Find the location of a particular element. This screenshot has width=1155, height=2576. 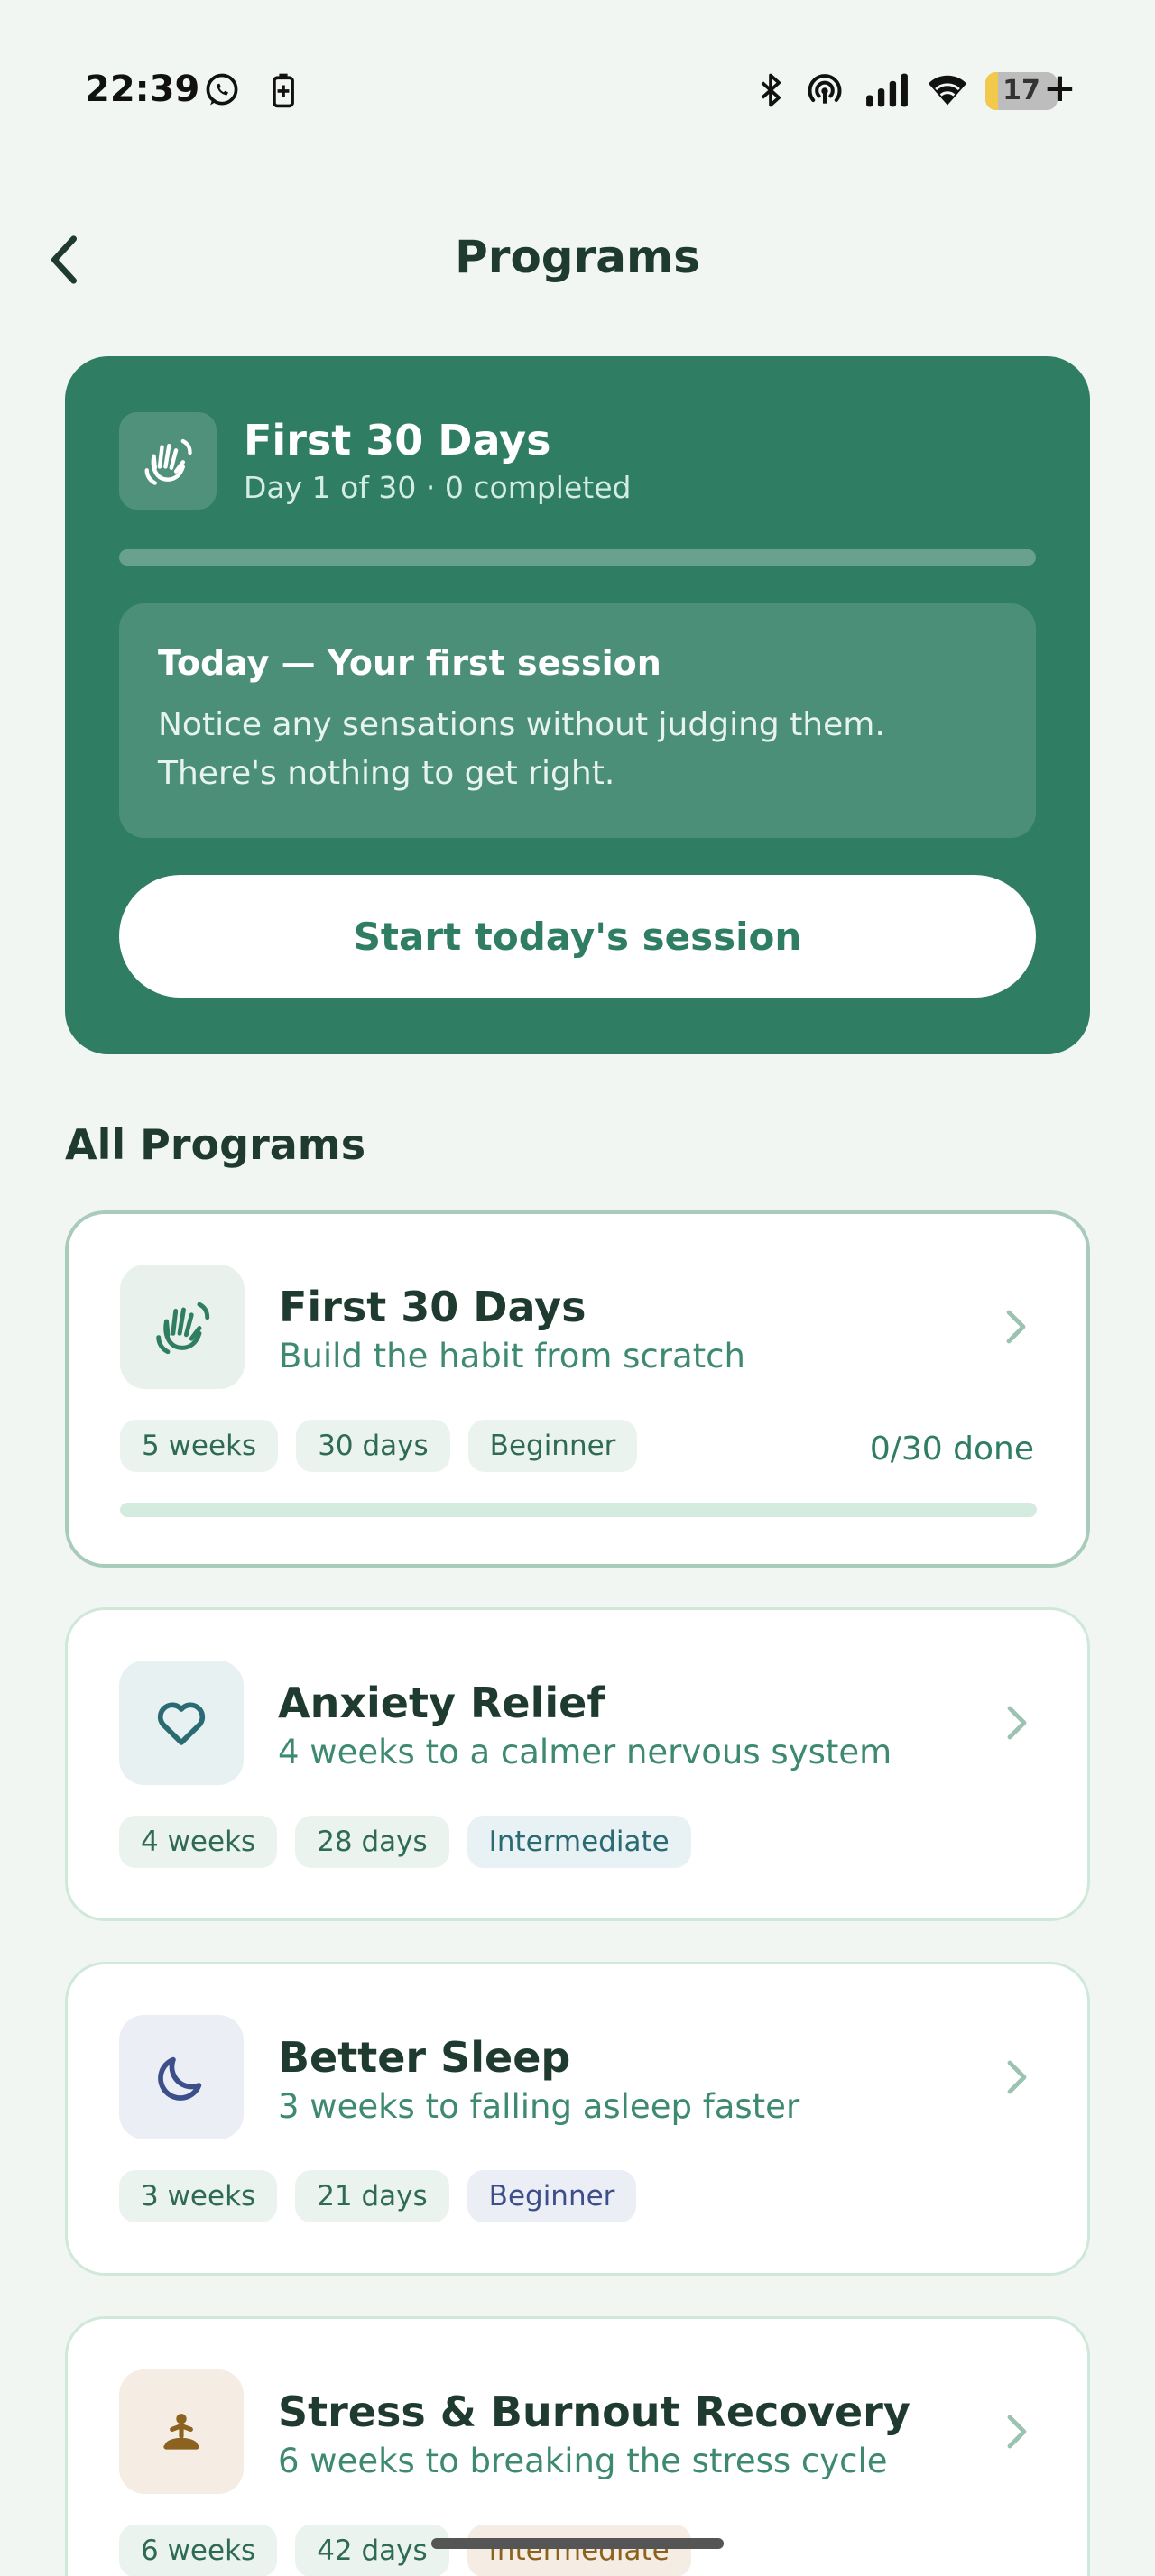

duration-days-tag: 21 days is located at coordinates (372, 2196).